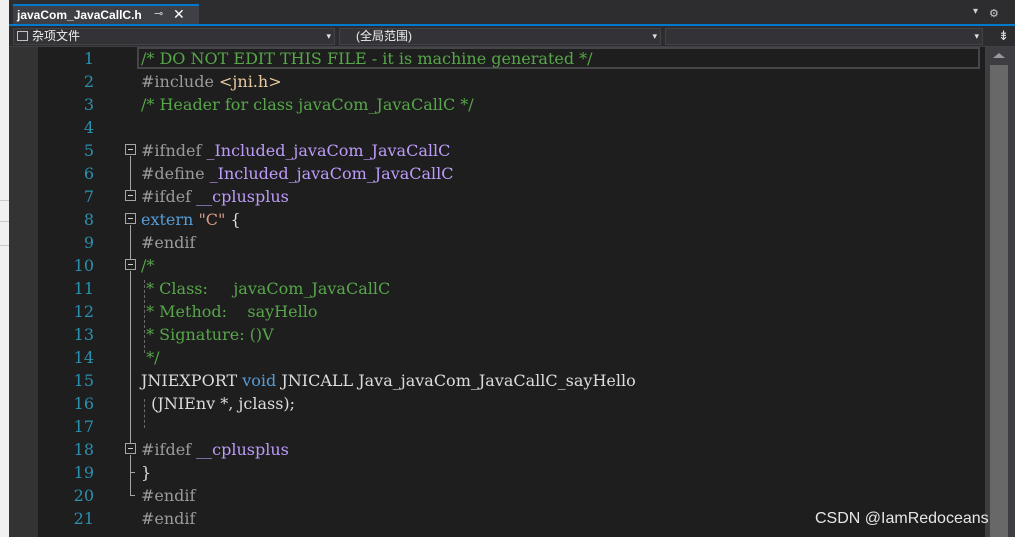  I want to click on code-line: * Signature: ()V, so click(207, 334).